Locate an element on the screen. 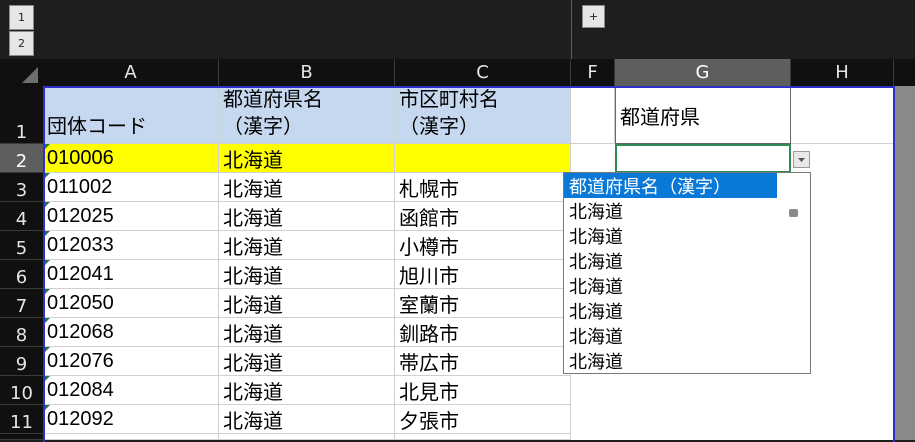  right-gutter is located at coordinates (905, 263).